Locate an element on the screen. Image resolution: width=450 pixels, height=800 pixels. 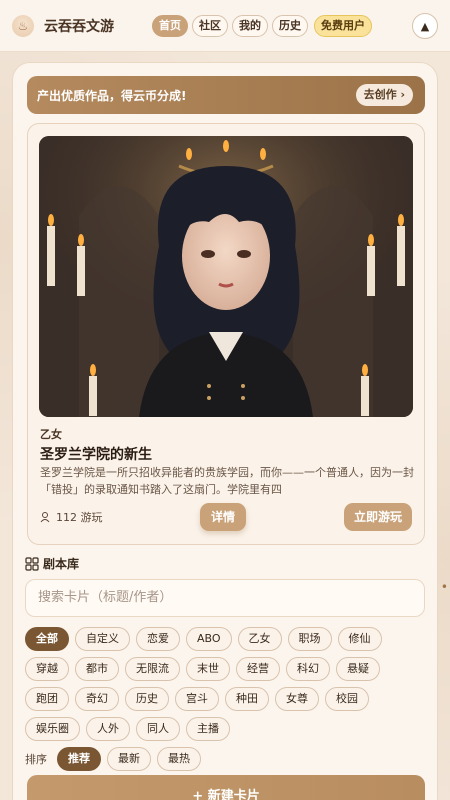
category-chip: 经营 is located at coordinates (258, 669).